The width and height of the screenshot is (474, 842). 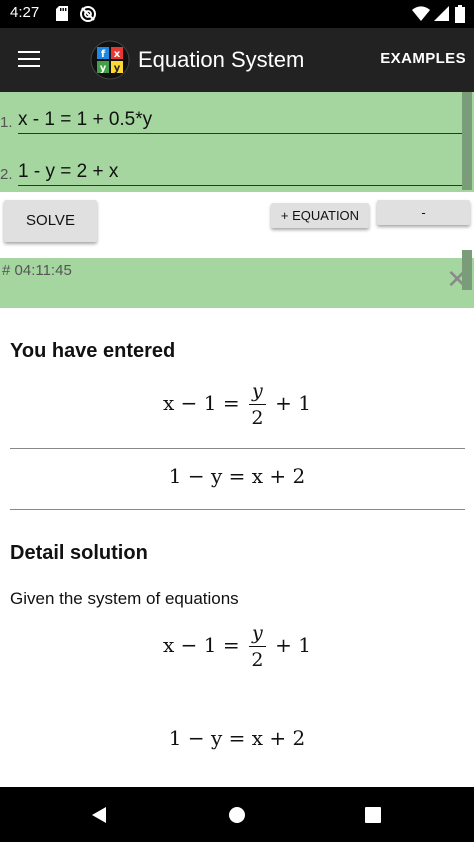 I want to click on add-equation-button: + EQUATION, so click(x=320, y=215).